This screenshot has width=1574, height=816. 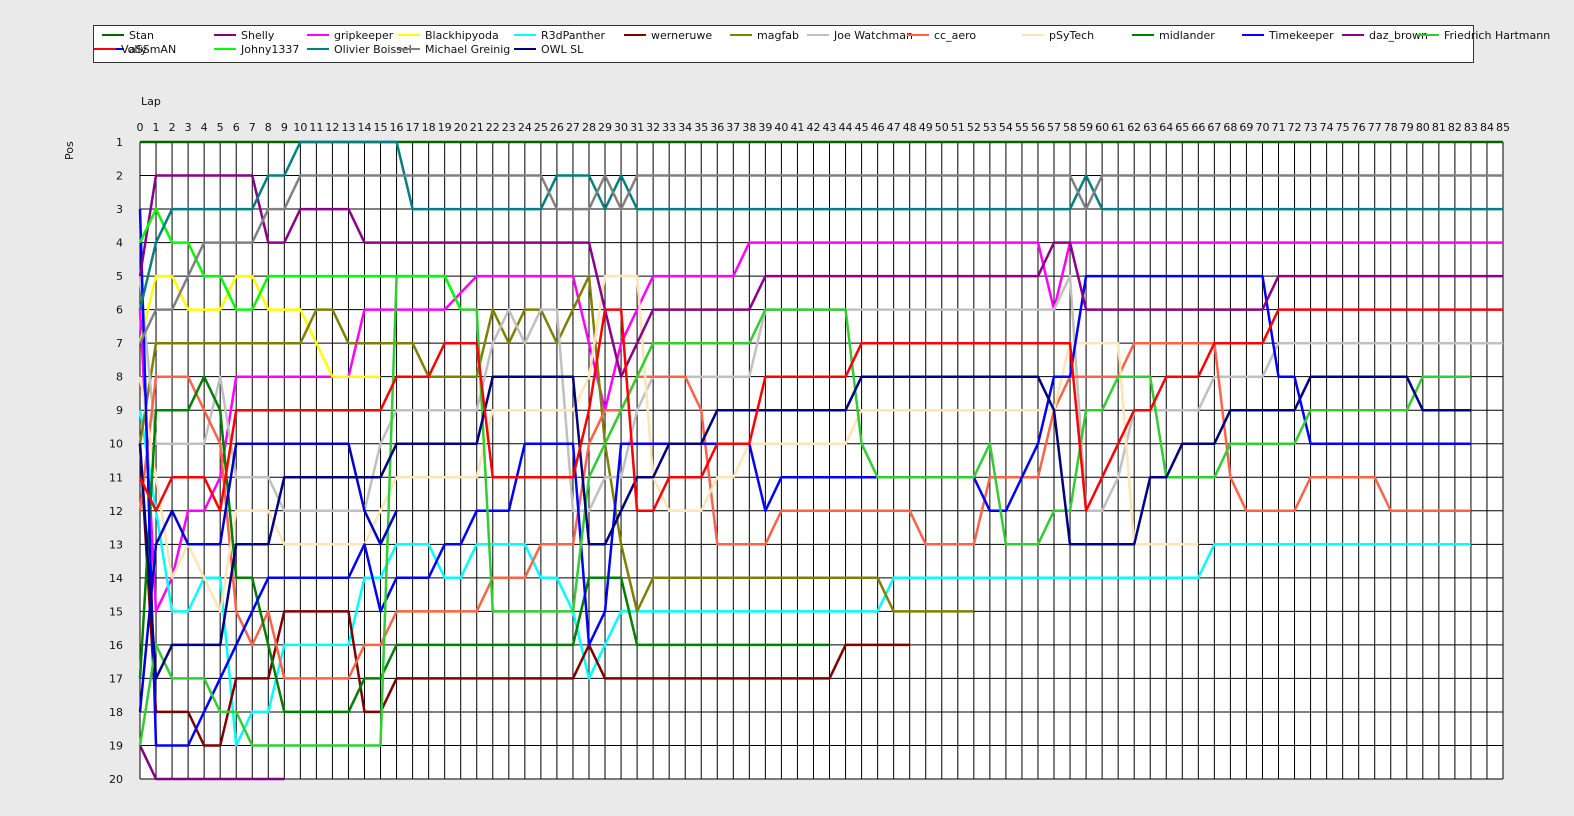 What do you see at coordinates (119, 243) in the screenshot?
I see `y-tick-label: 4` at bounding box center [119, 243].